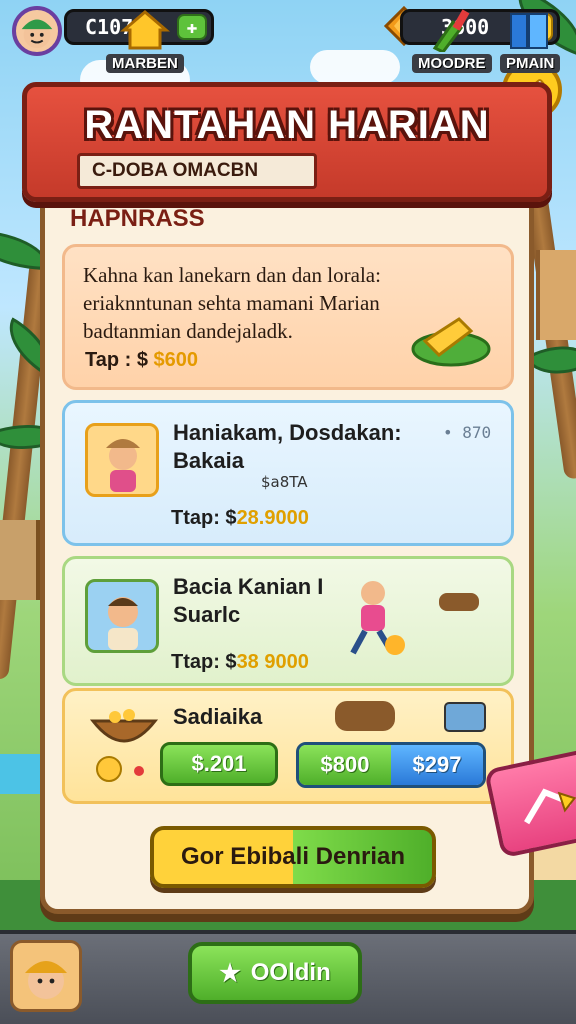 The width and height of the screenshot is (576, 1024). Describe the element at coordinates (477, 432) in the screenshot. I see `quest-badge-value: 870` at that location.